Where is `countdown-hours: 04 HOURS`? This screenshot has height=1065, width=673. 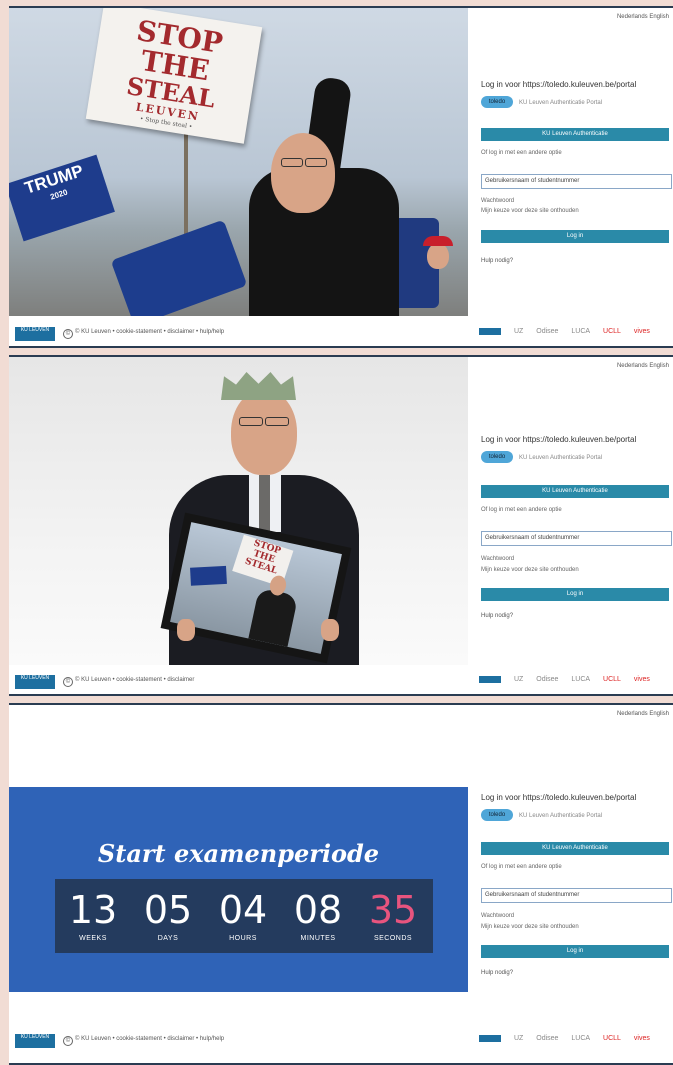 countdown-hours: 04 HOURS is located at coordinates (243, 916).